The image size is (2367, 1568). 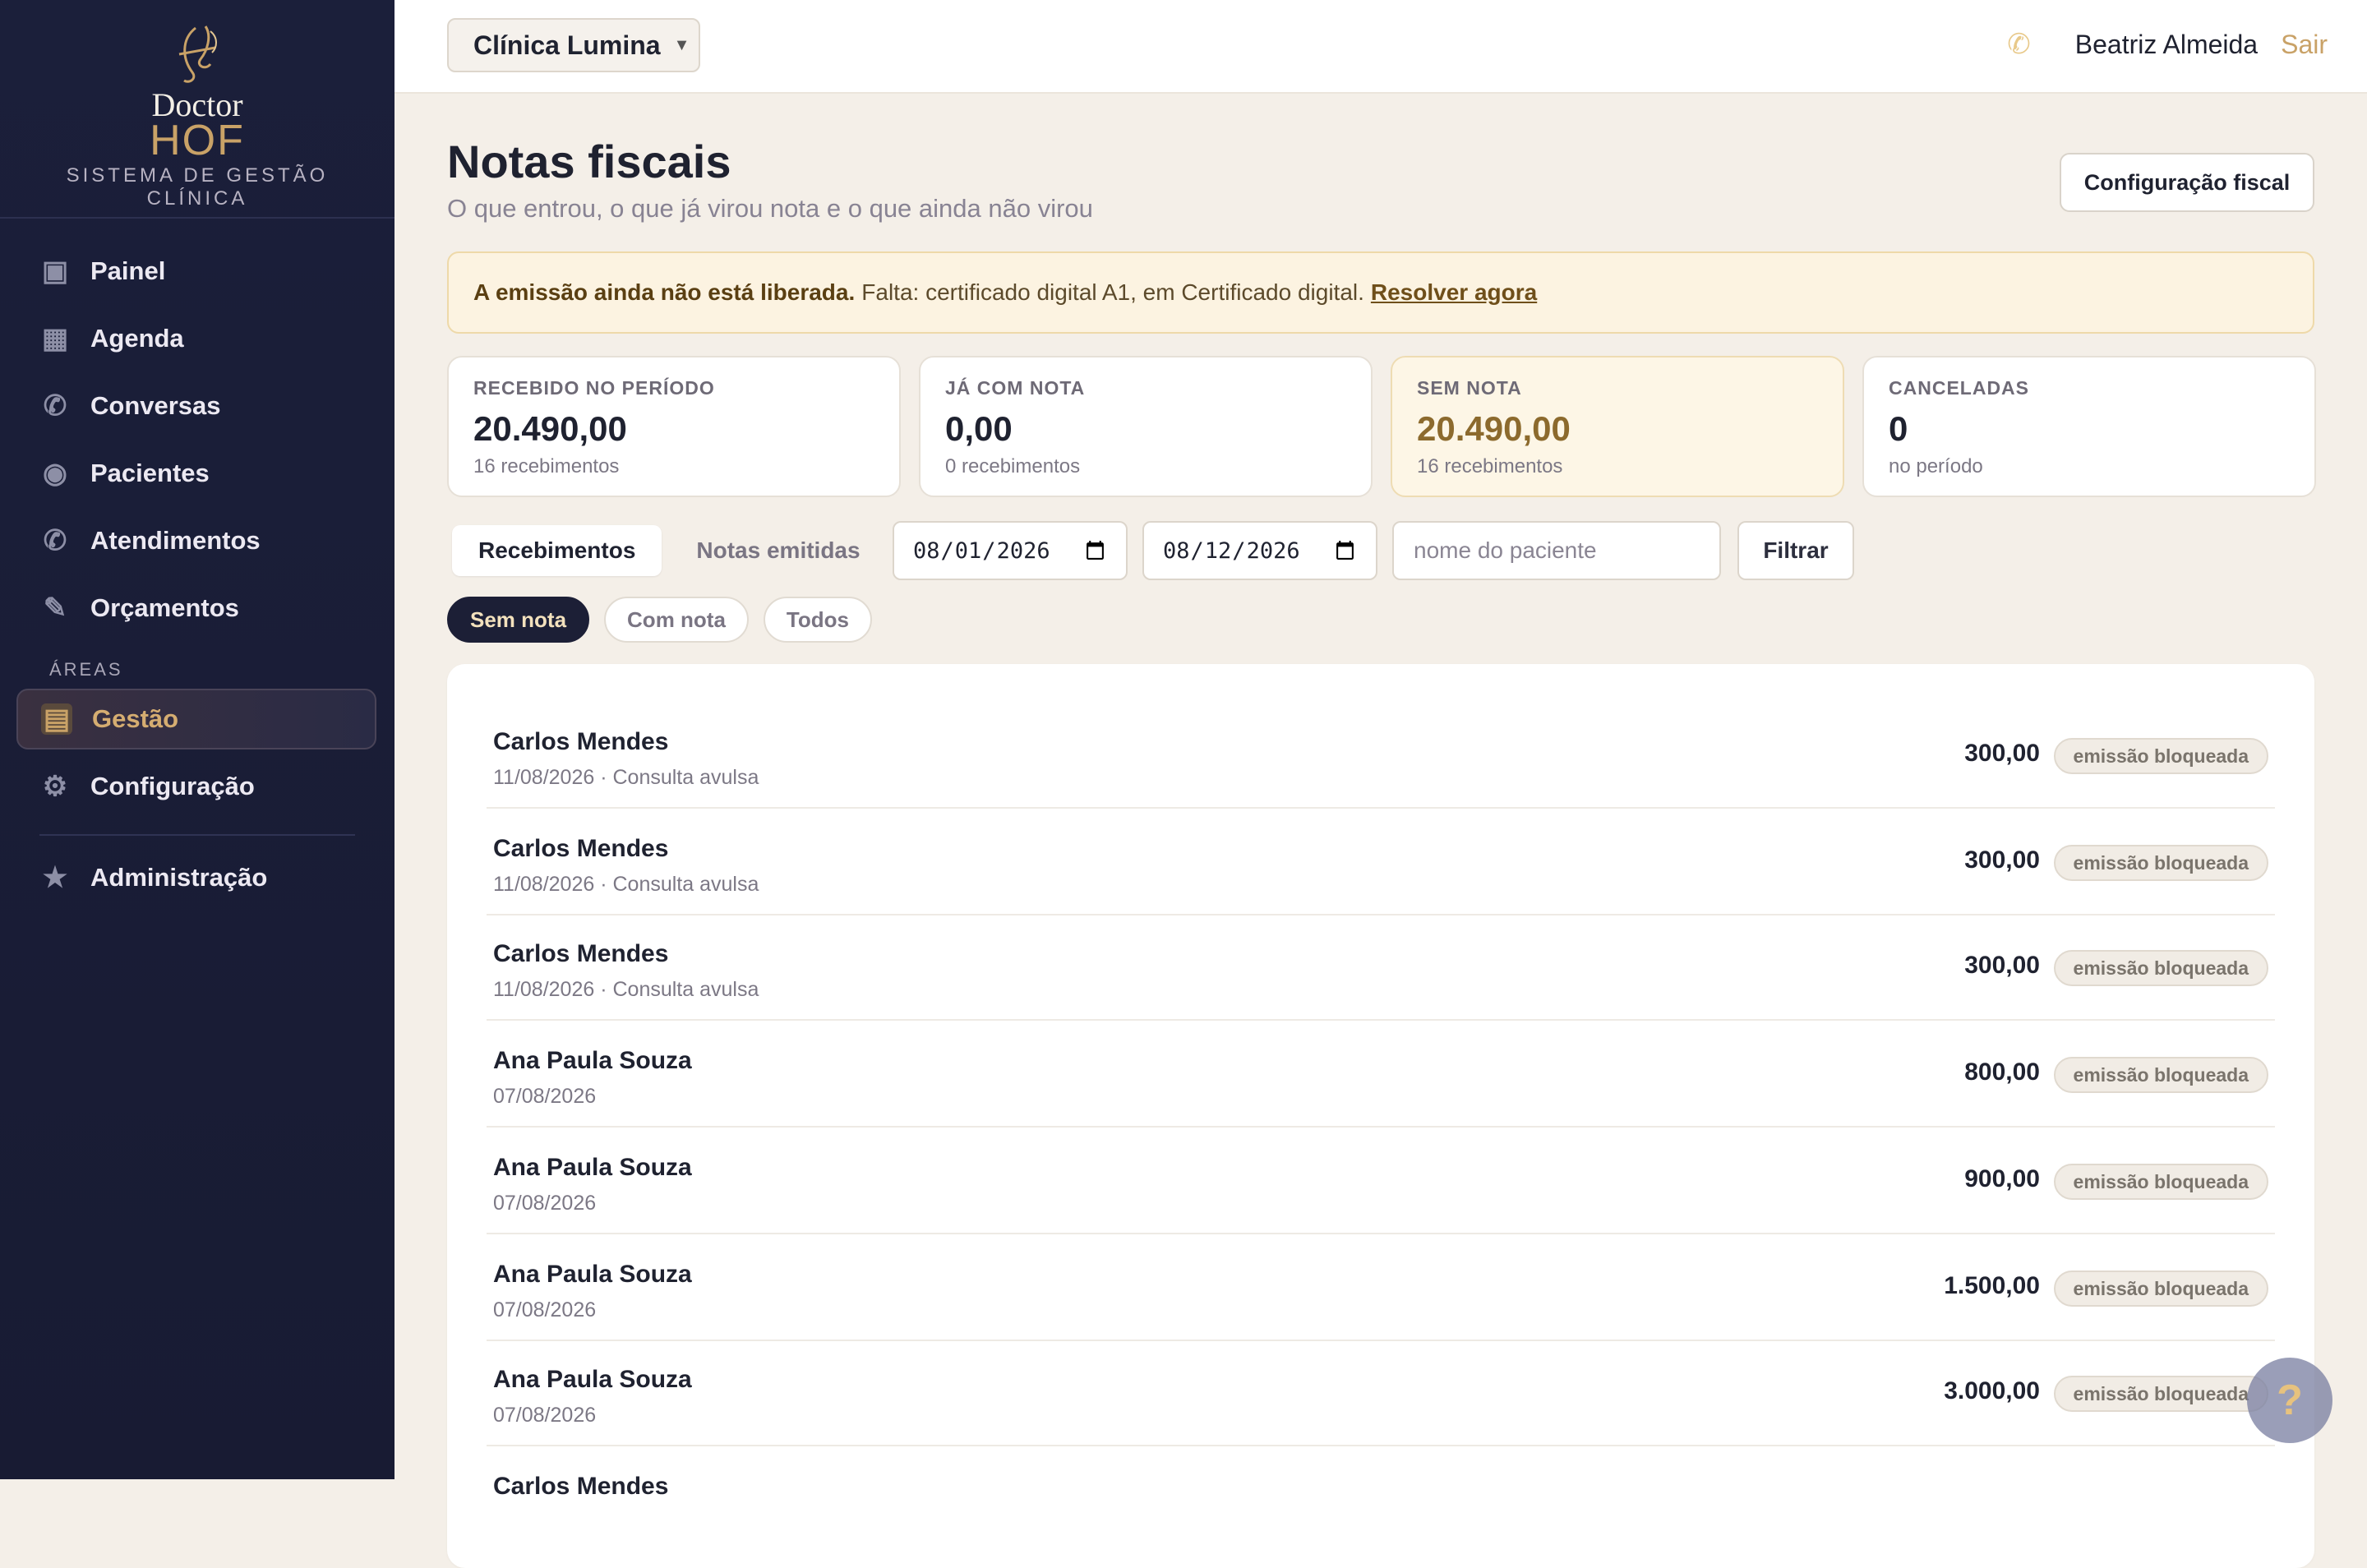 What do you see at coordinates (2089, 426) in the screenshot?
I see `stat-card-cancelled: CANCELADAS 0 no período` at bounding box center [2089, 426].